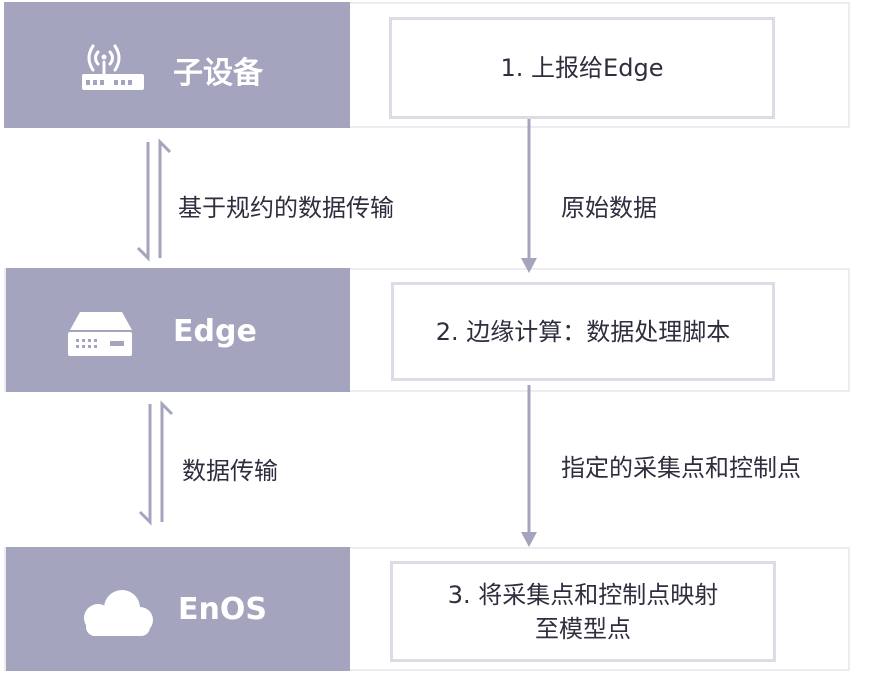  What do you see at coordinates (286, 208) in the screenshot?
I see `device-edge-label: 基于规约的数据传输` at bounding box center [286, 208].